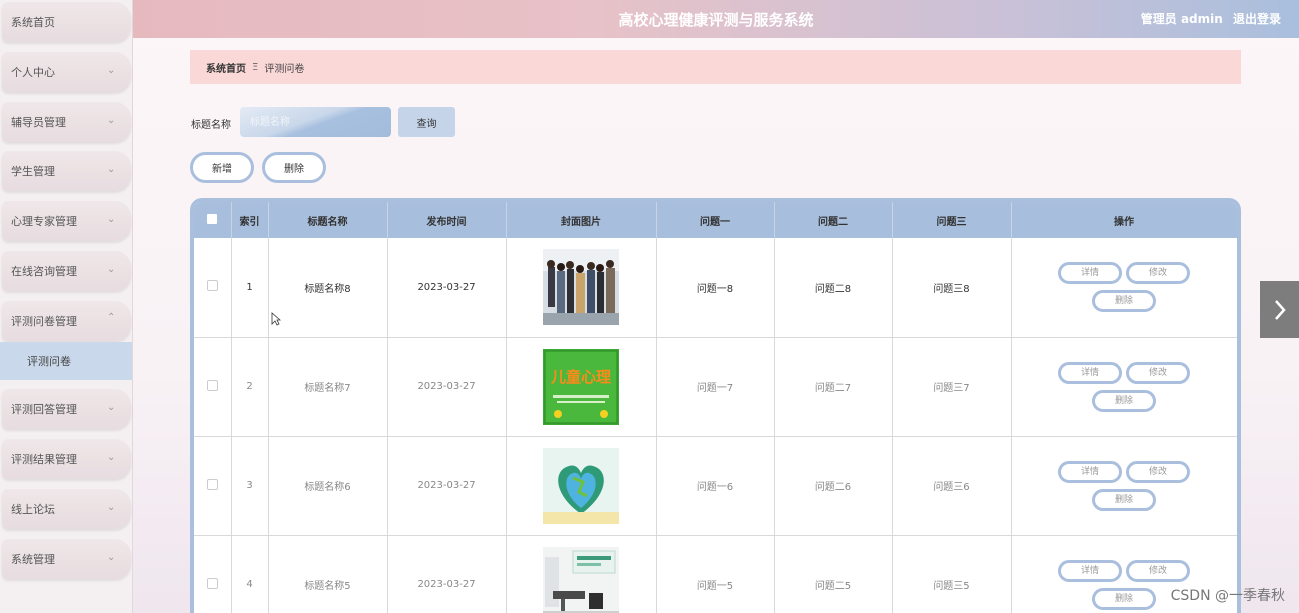  What do you see at coordinates (44, 321) in the screenshot?
I see `menu-label: 评测问卷管理` at bounding box center [44, 321].